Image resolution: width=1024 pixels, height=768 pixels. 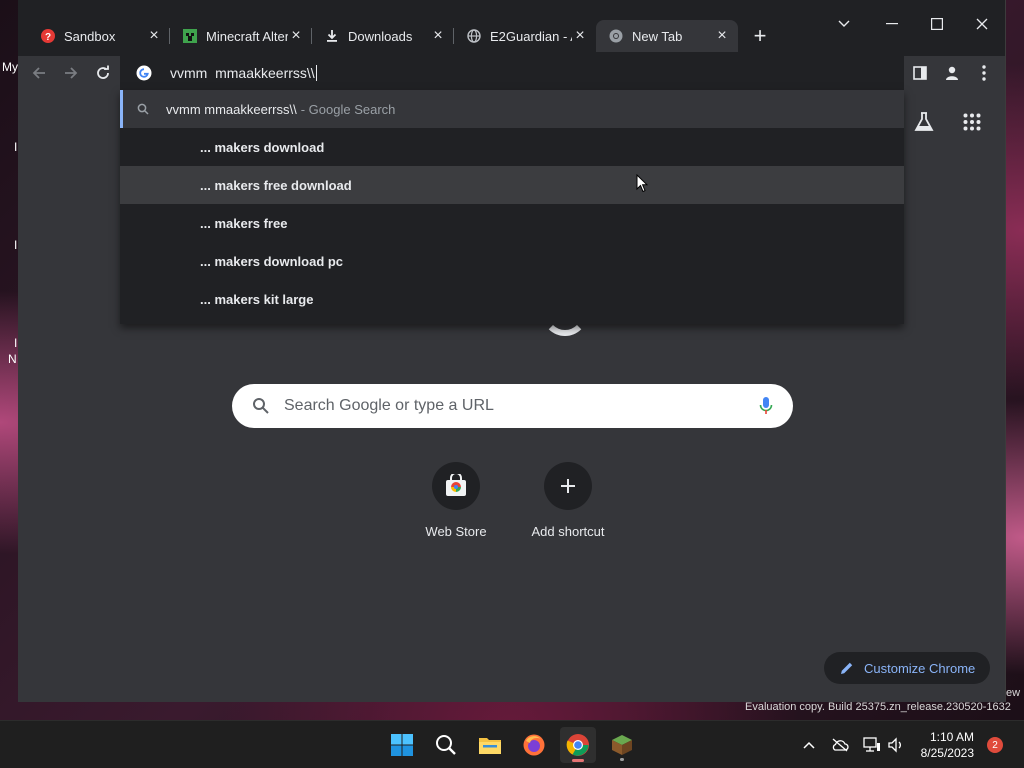 I want to click on chevron-up-icon, so click(x=809, y=745).